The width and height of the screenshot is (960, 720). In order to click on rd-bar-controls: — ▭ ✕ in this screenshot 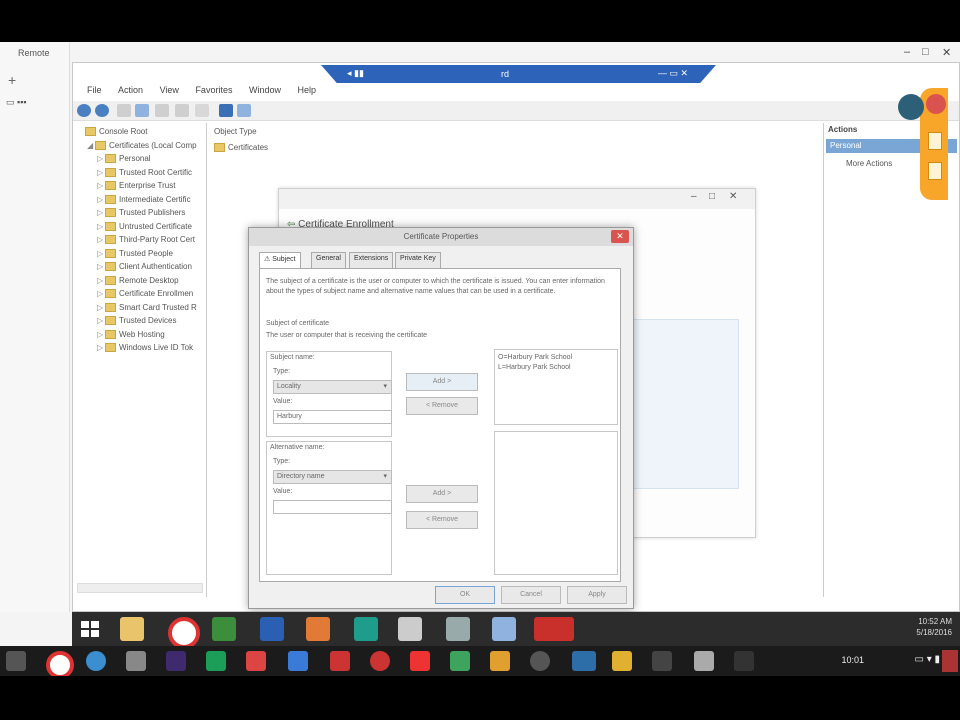, I will do `click(673, 73)`.